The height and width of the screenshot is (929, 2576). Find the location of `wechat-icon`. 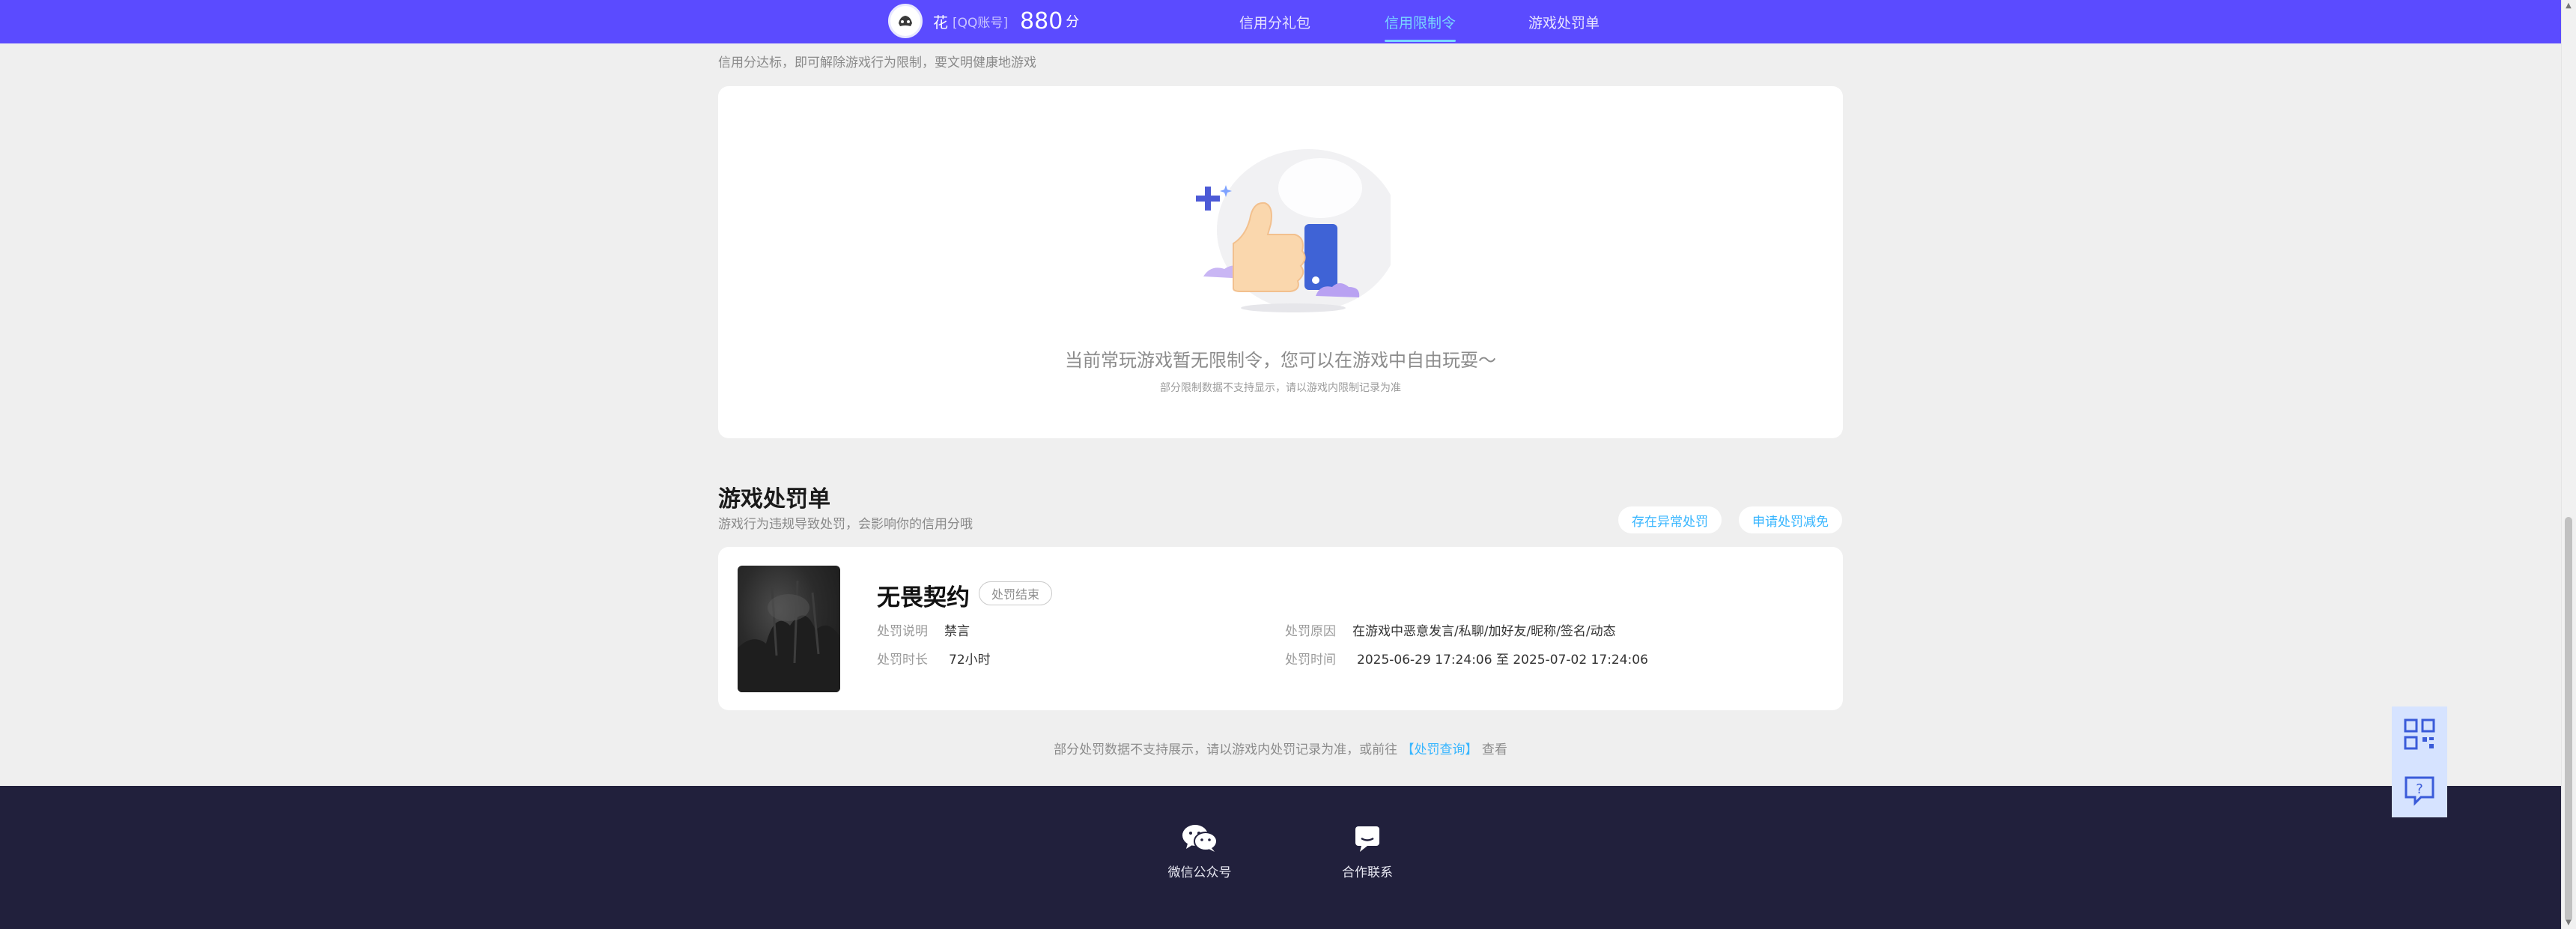

wechat-icon is located at coordinates (1200, 838).